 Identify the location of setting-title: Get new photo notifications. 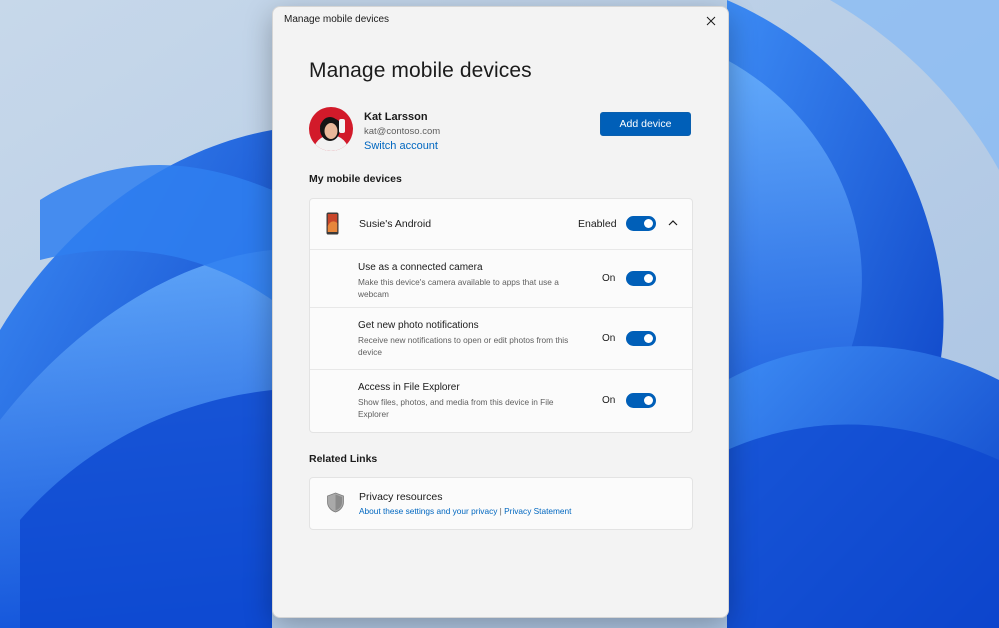
(418, 325).